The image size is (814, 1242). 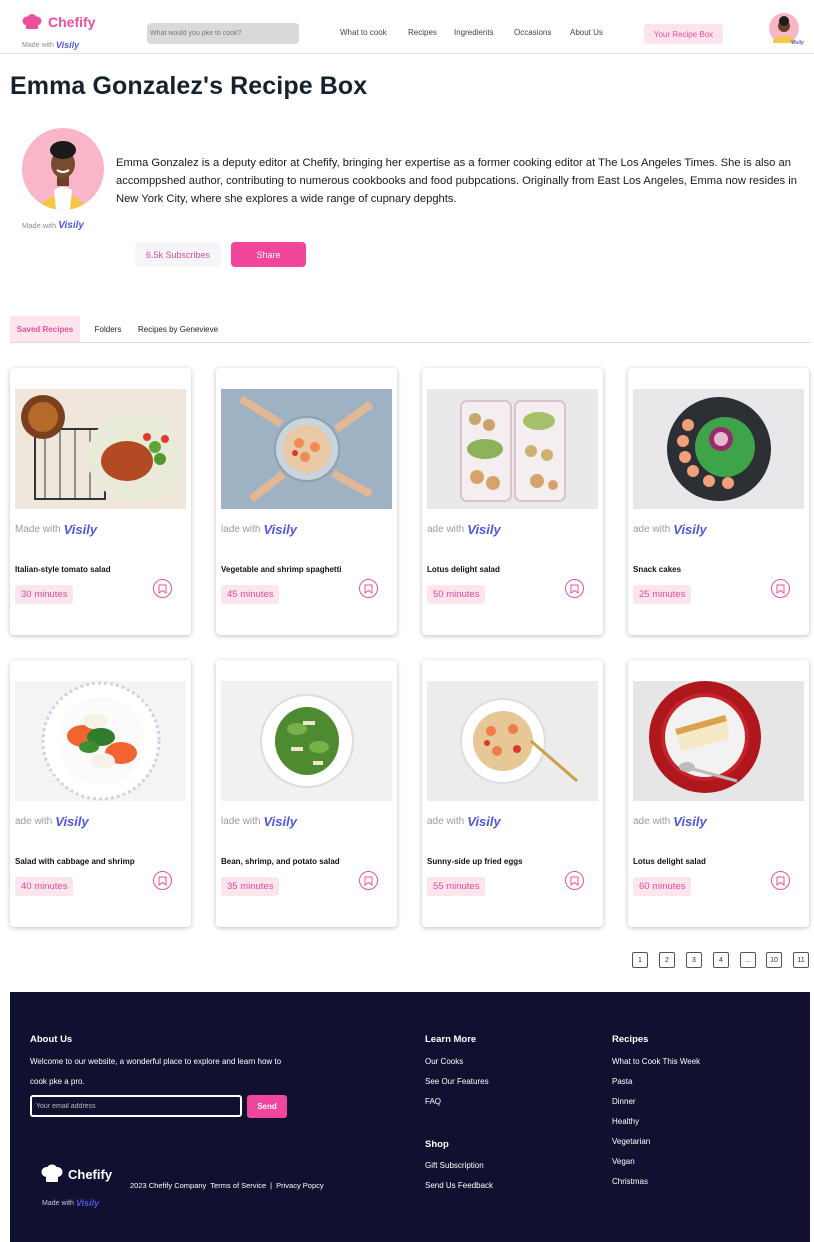 I want to click on svg-text: Visily, so click(x=797, y=42).